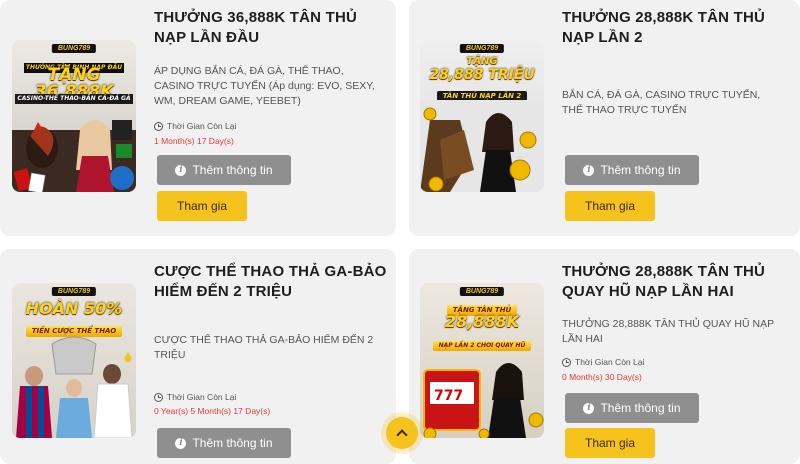 The image size is (800, 464). I want to click on hostess-gold-coins-illustration, so click(482, 146).